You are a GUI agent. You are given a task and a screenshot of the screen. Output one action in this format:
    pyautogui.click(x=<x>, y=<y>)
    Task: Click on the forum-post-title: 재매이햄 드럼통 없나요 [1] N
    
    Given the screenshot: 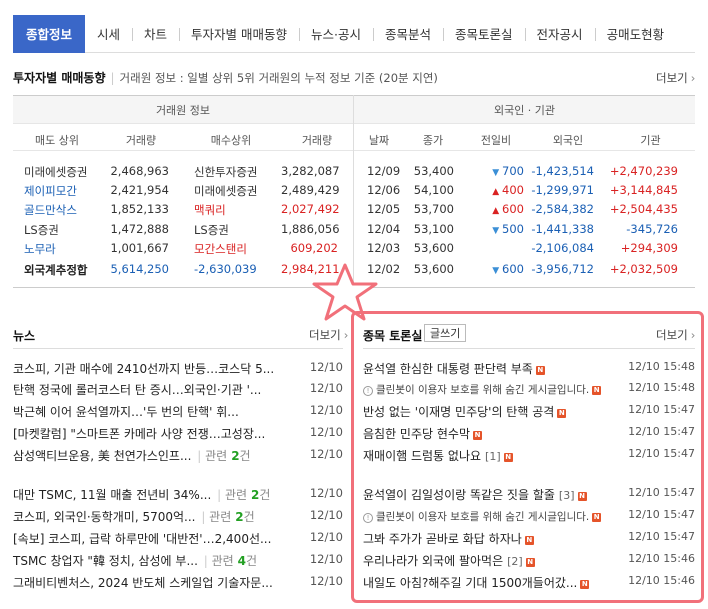 What is the action you would take?
    pyautogui.click(x=438, y=455)
    